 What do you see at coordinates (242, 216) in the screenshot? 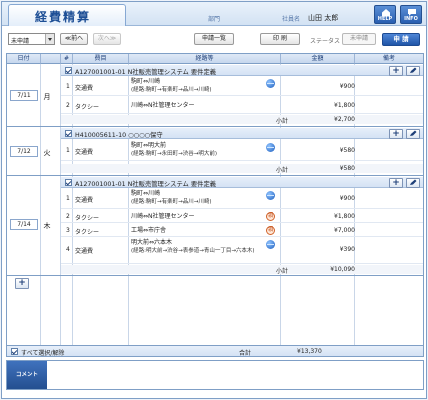
I see `expense-row: 2 タクシー 川崎⇔N社管理センター 領 ¥1,800` at bounding box center [242, 216].